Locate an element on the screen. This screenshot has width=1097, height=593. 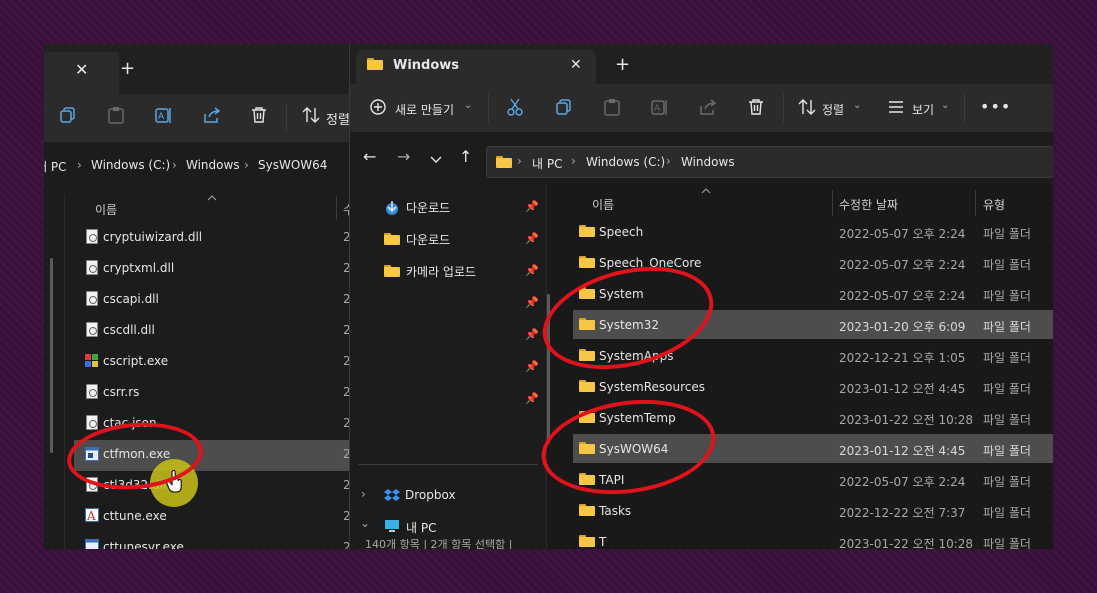
exe-file-icon is located at coordinates (92, 544).